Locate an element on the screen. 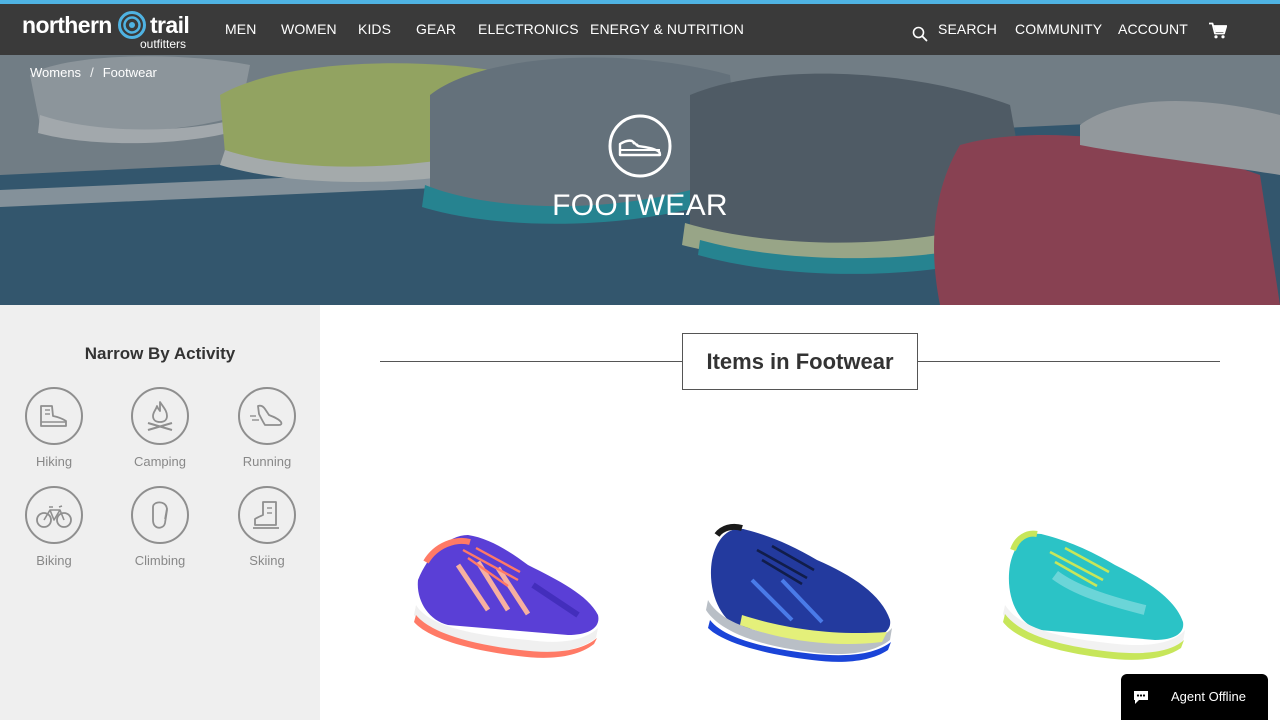 This screenshot has width=1280, height=720. activity-label-running: Running is located at coordinates (267, 461).